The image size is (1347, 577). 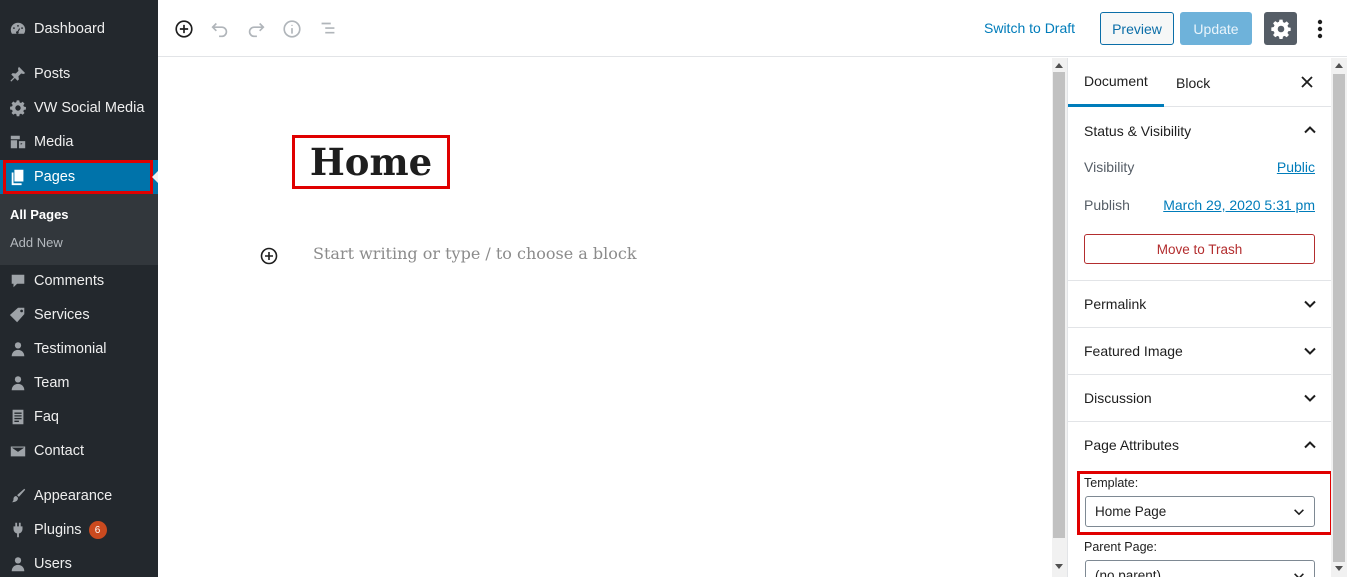 I want to click on publish-label: Publish, so click(x=1107, y=205).